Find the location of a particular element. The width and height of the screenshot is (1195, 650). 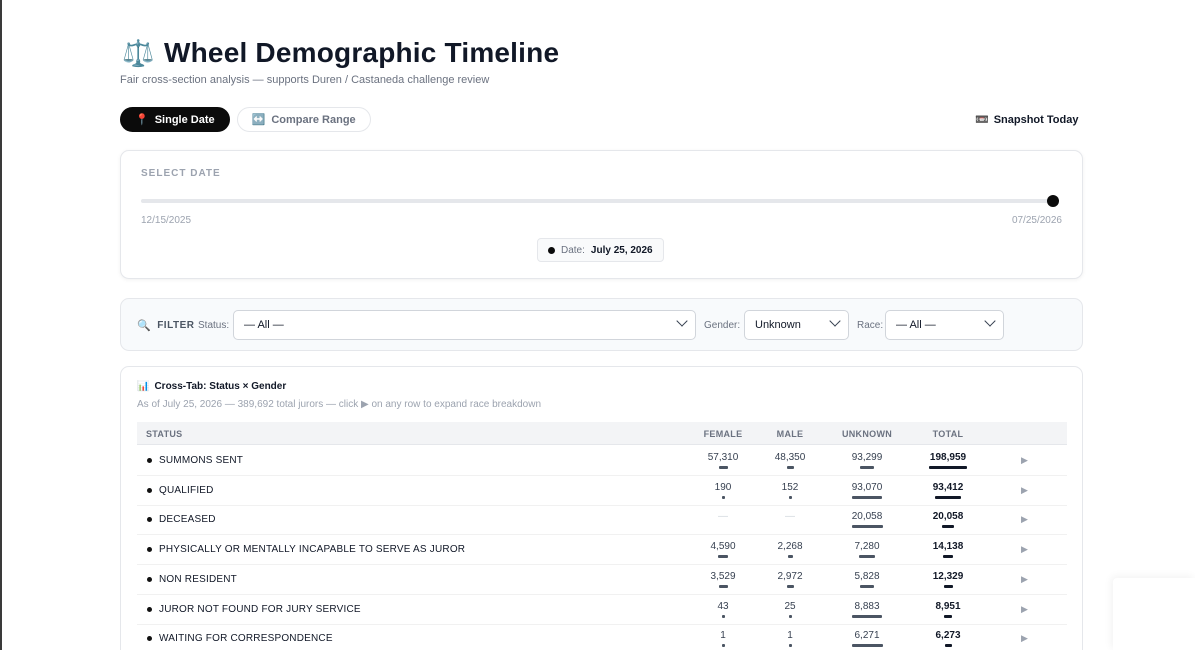

videocassette-icon: 📼 is located at coordinates (982, 120).